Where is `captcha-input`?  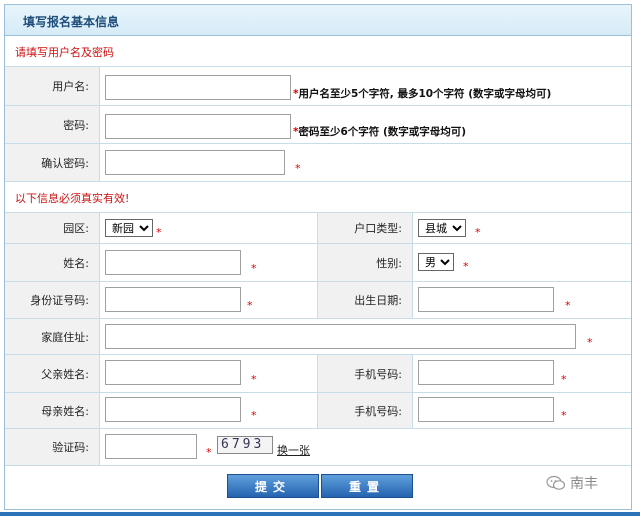
captcha-input is located at coordinates (151, 446).